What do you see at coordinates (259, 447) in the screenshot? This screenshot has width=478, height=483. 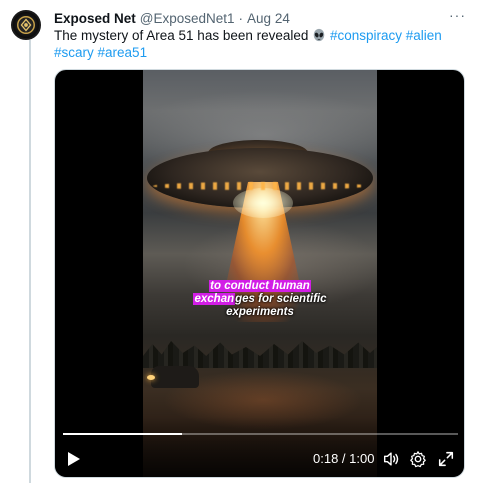 I see `video-controls: 0:18 / 1:00` at bounding box center [259, 447].